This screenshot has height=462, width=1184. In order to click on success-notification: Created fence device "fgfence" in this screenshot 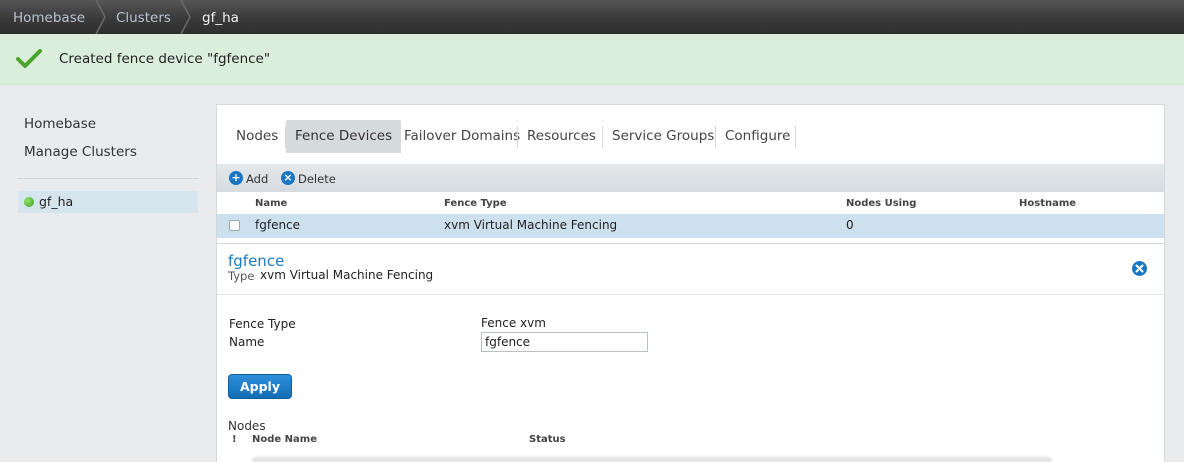, I will do `click(592, 59)`.